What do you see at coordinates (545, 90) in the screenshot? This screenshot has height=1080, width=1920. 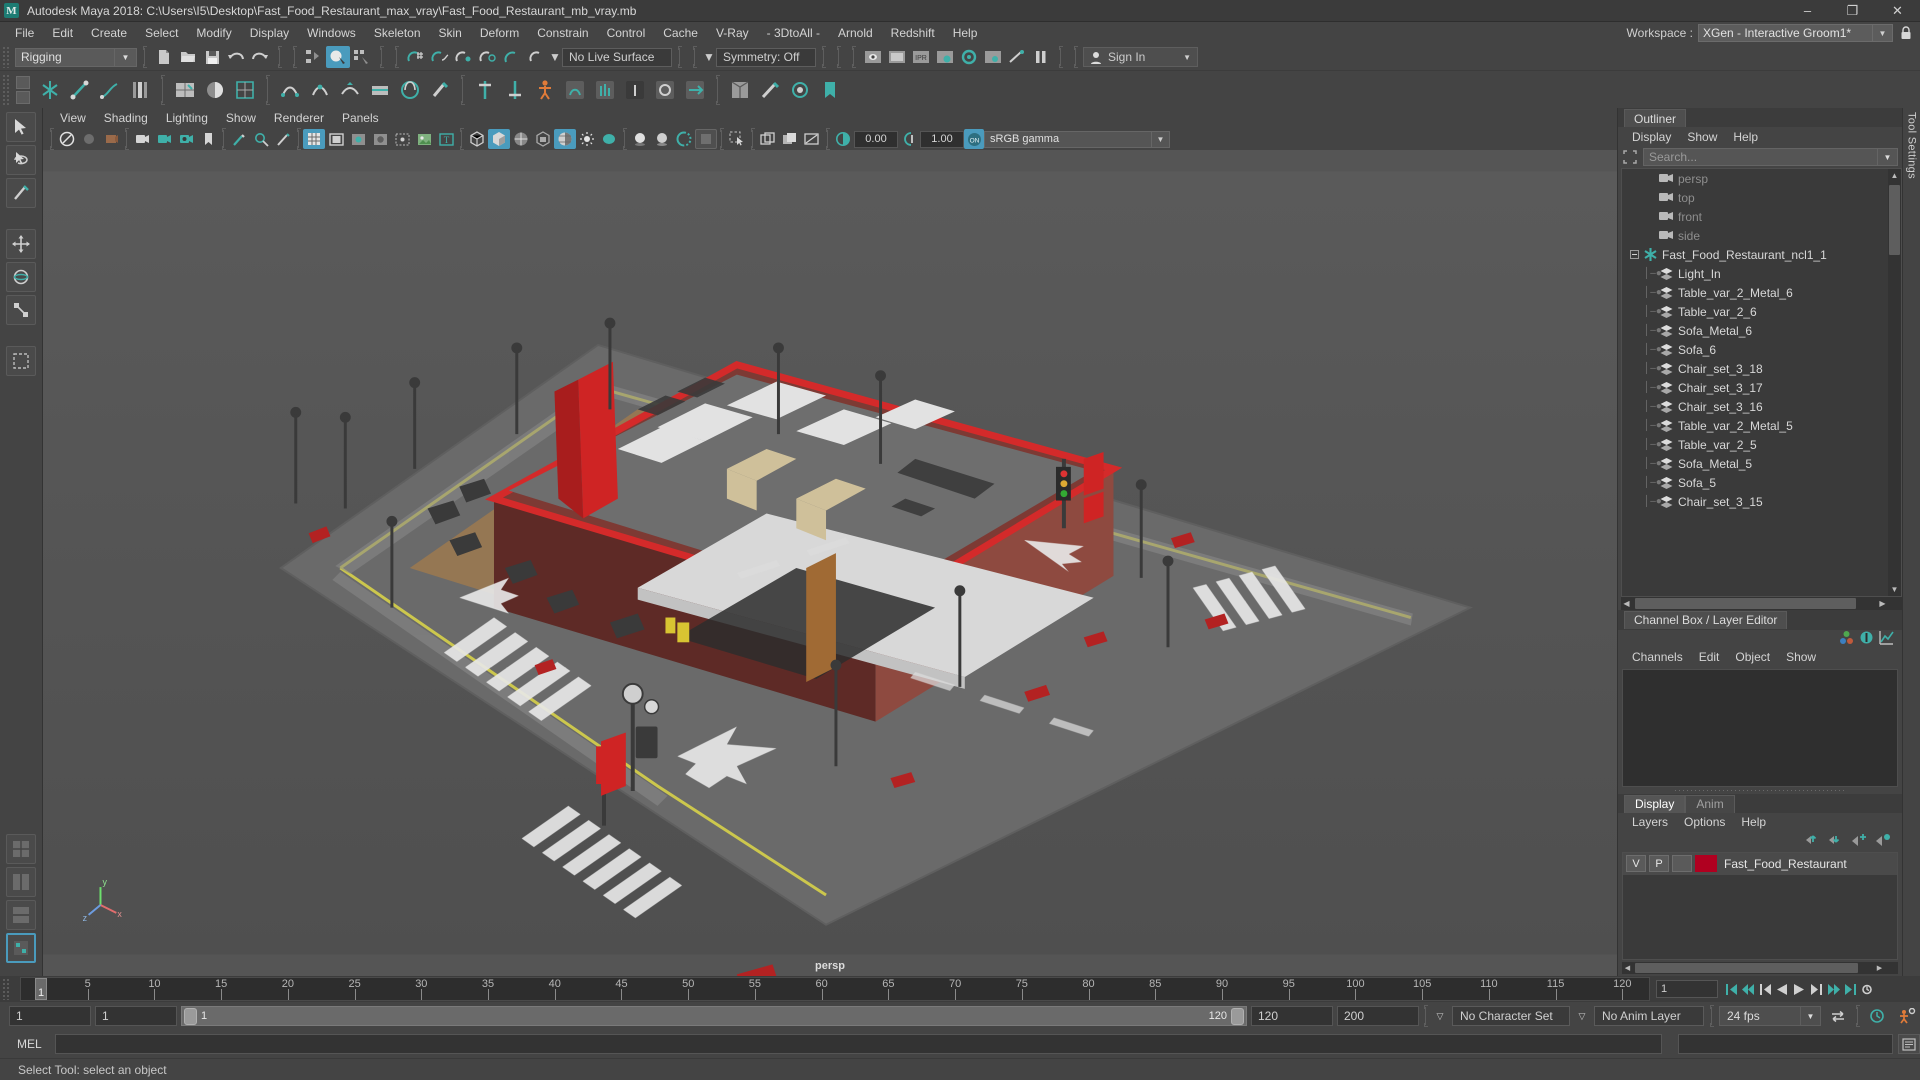 I see `character-icon` at bounding box center [545, 90].